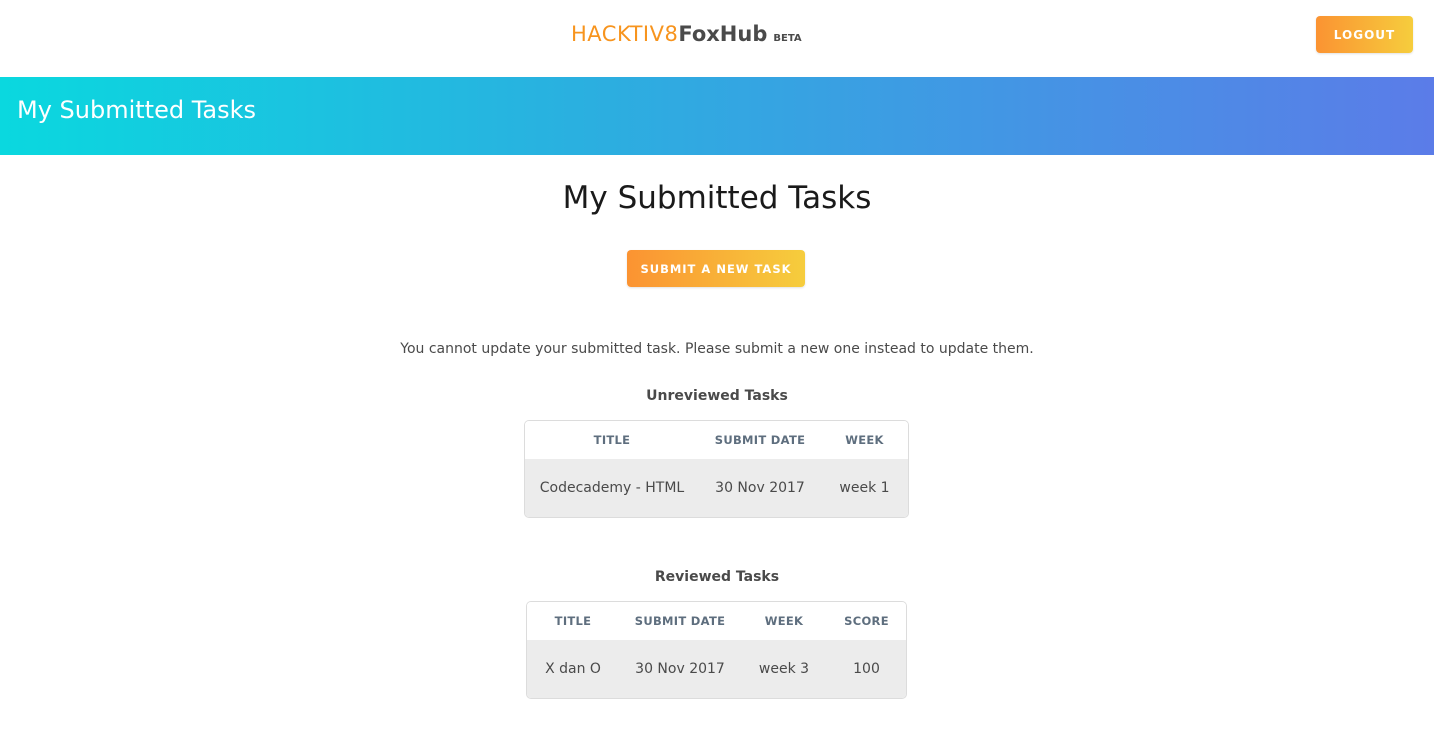 This screenshot has width=1434, height=734. I want to click on logo-hacktiv8-text: HACKTIV8, so click(625, 34).